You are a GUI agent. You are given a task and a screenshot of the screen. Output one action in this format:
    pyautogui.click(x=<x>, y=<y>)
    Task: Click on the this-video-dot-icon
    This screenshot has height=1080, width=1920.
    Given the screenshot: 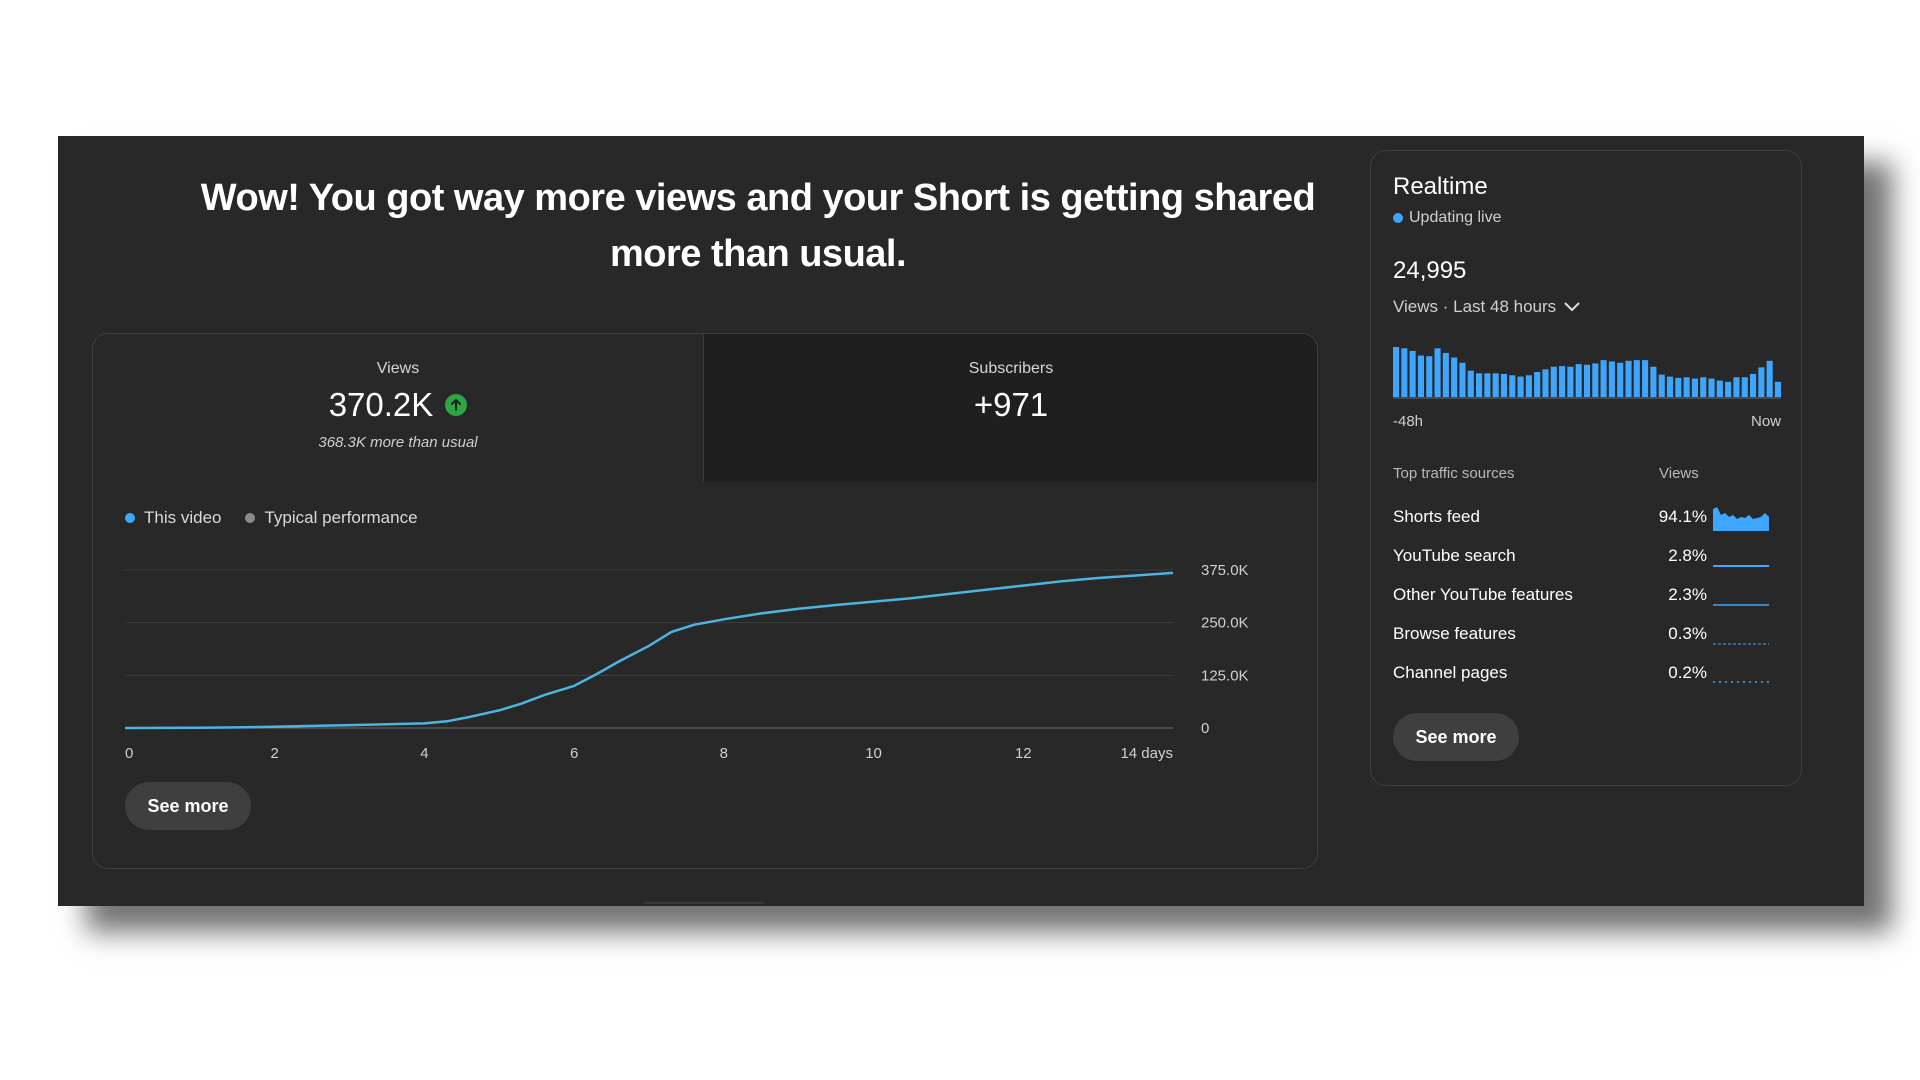 What is the action you would take?
    pyautogui.click(x=130, y=518)
    